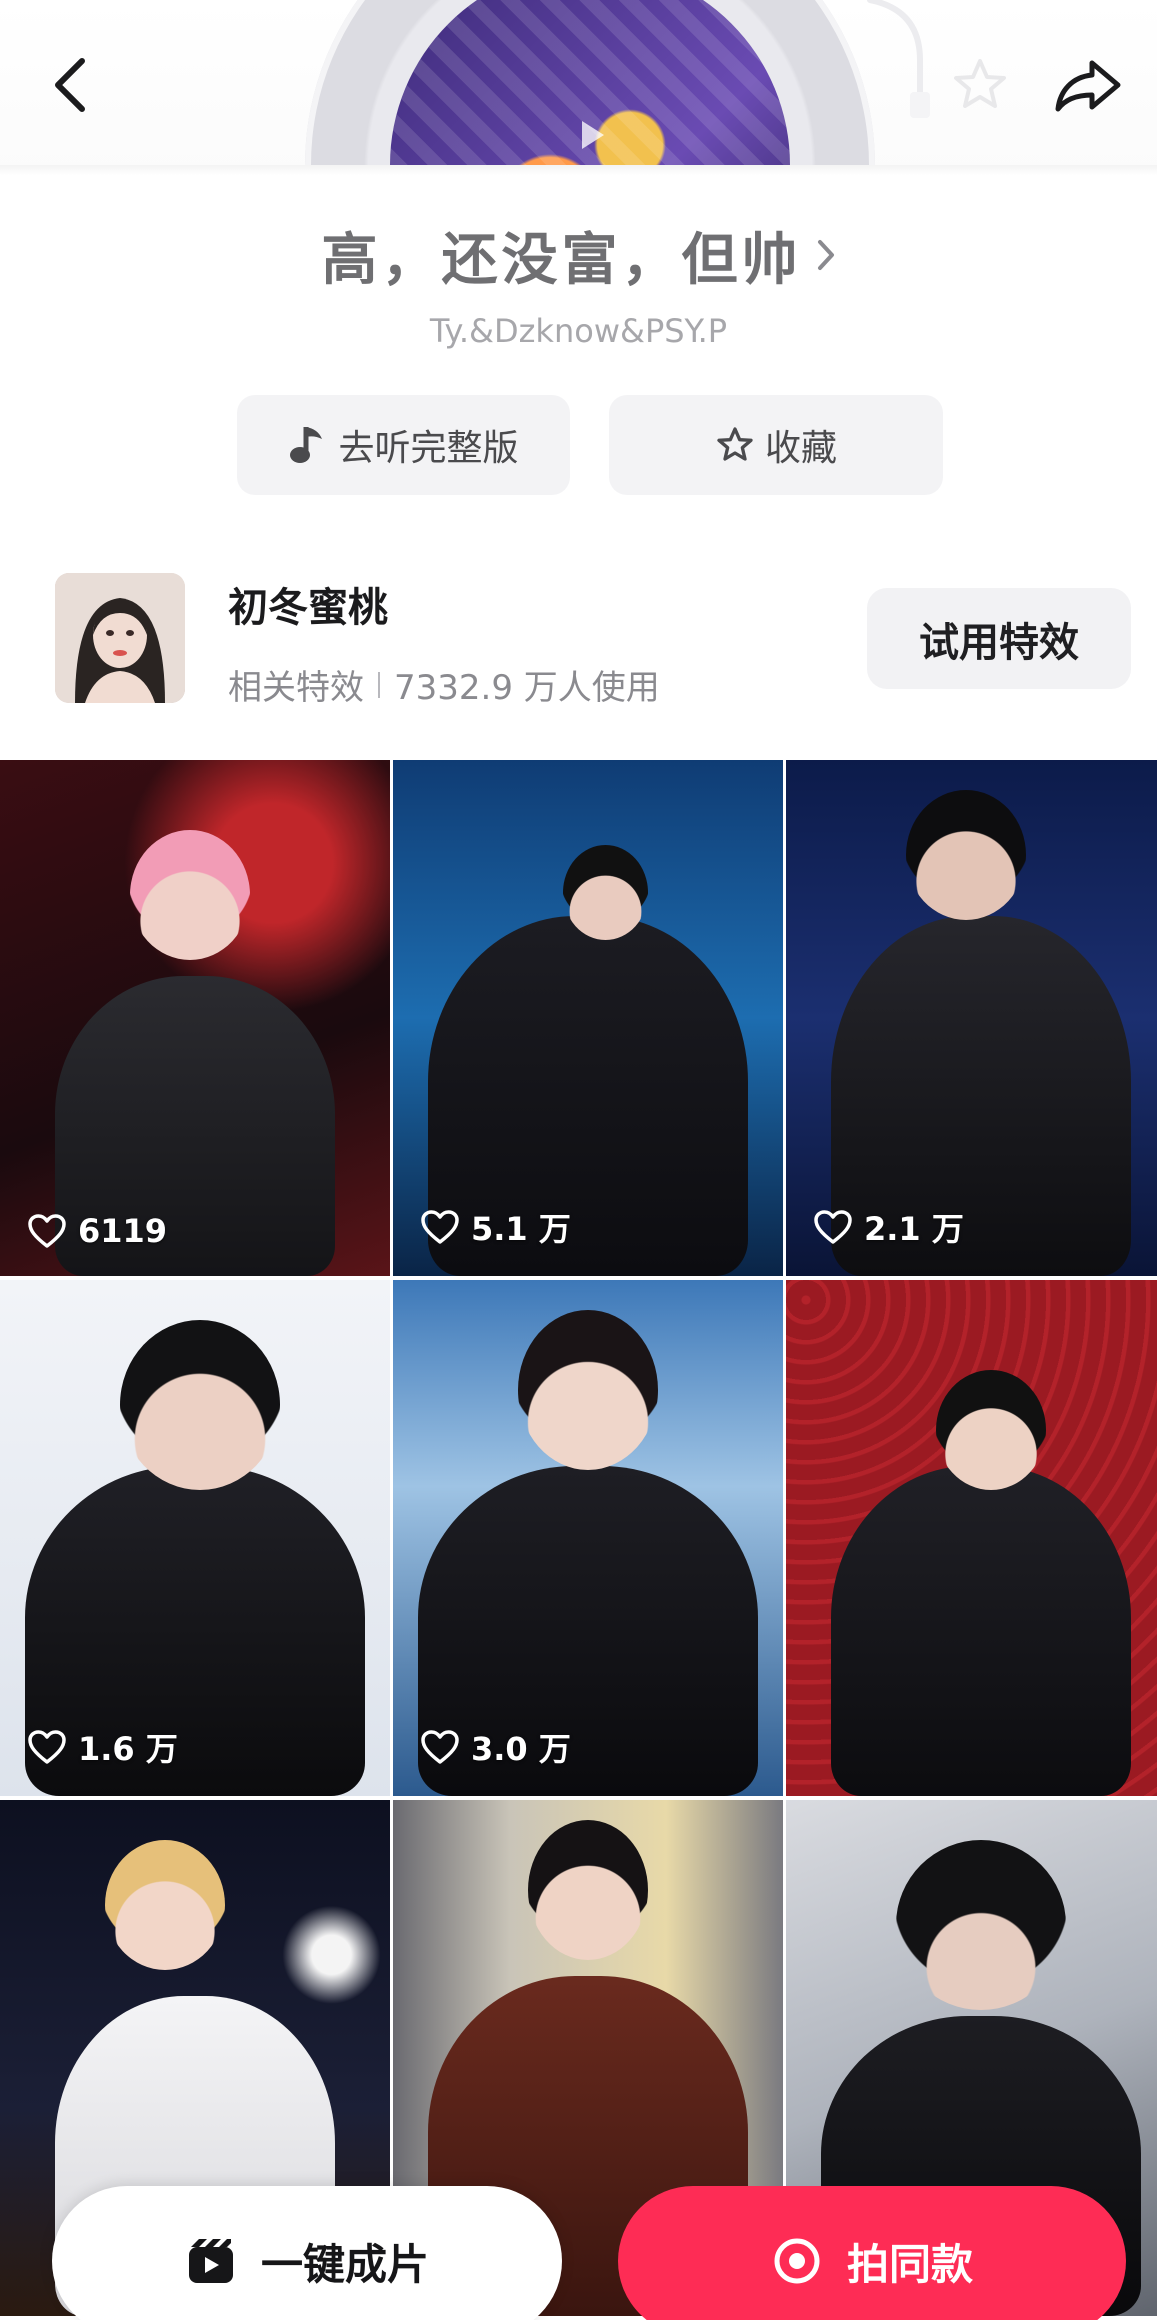 The height and width of the screenshot is (2320, 1157). I want to click on clapperboard-icon, so click(210, 2261).